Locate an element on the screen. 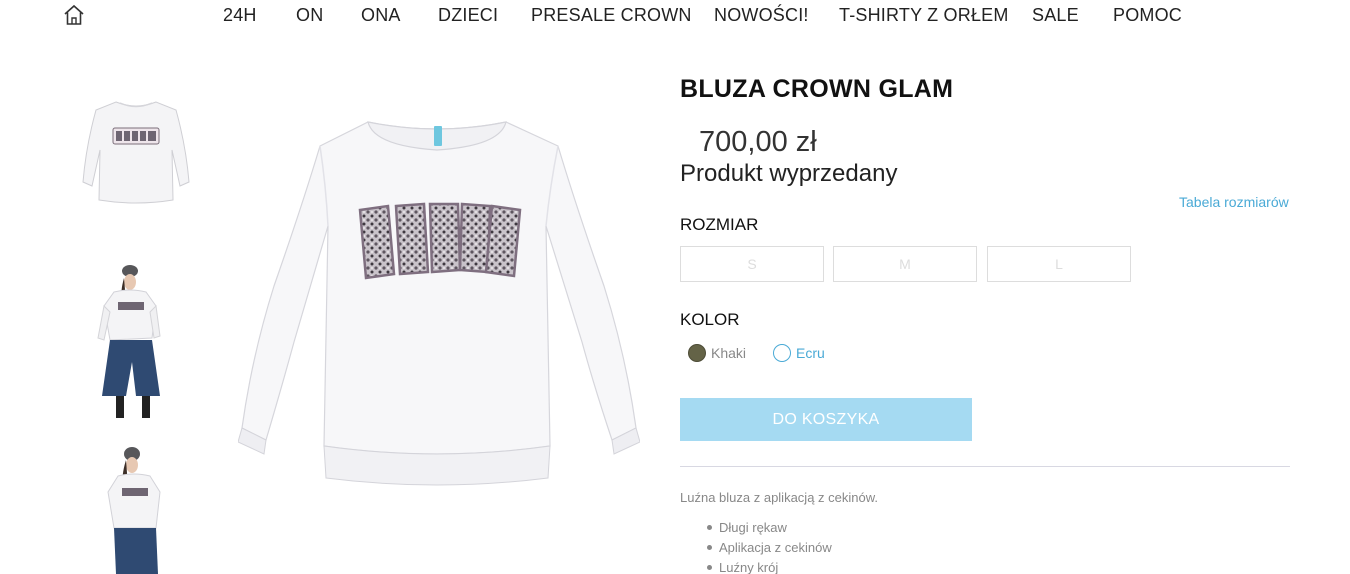 This screenshot has width=1350, height=574. nav-item-nowosci: NOWOŚCI! is located at coordinates (761, 15).